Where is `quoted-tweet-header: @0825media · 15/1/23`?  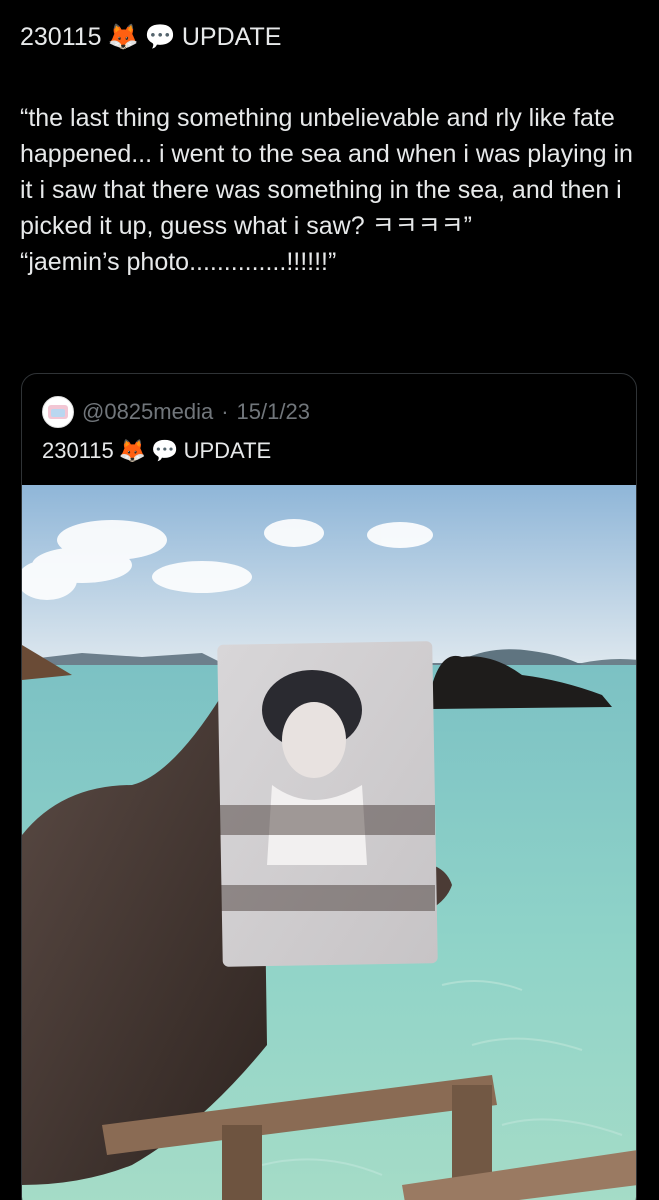
quoted-tweet-header: @0825media · 15/1/23 is located at coordinates (176, 412).